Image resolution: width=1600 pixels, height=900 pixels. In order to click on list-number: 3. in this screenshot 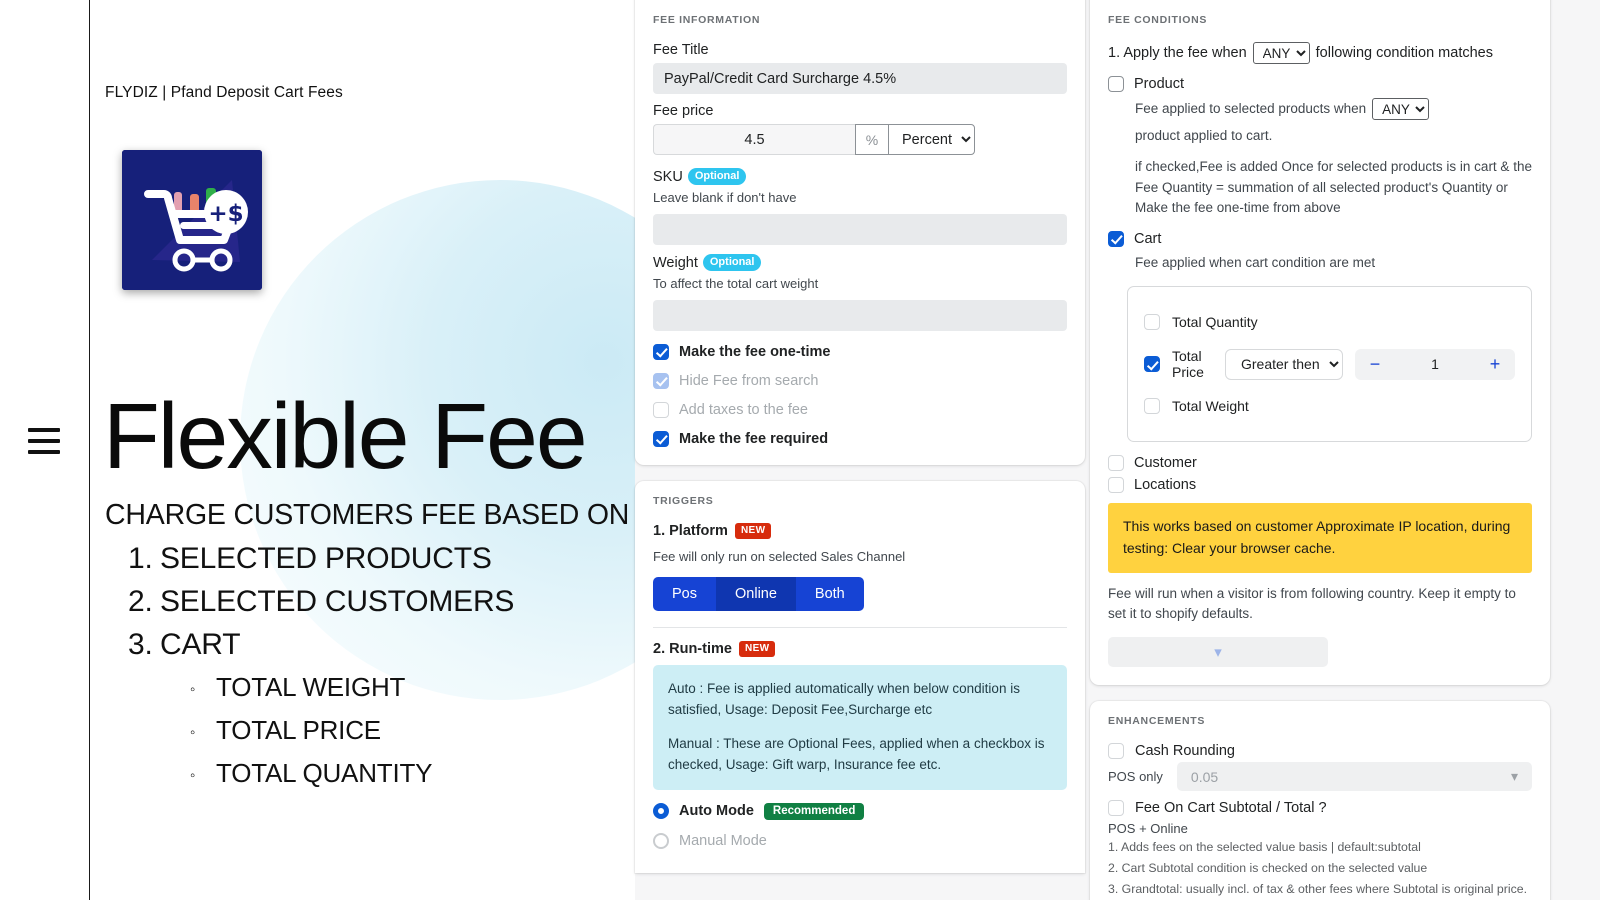, I will do `click(140, 644)`.